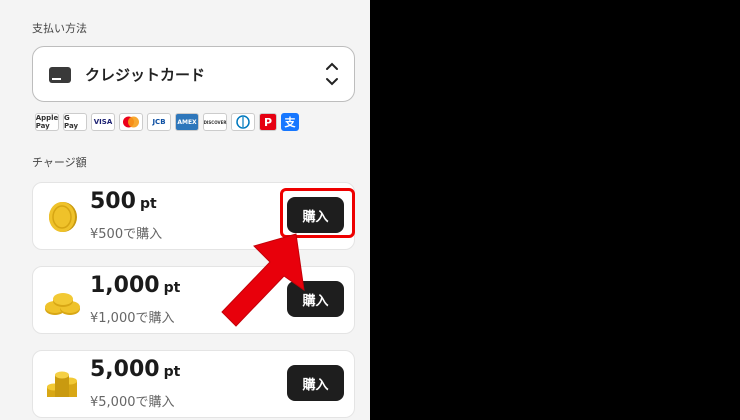 This screenshot has height=420, width=740. What do you see at coordinates (193, 384) in the screenshot?
I see `charge-option-5000: 5,000 pt ¥5,000で購入 購入` at bounding box center [193, 384].